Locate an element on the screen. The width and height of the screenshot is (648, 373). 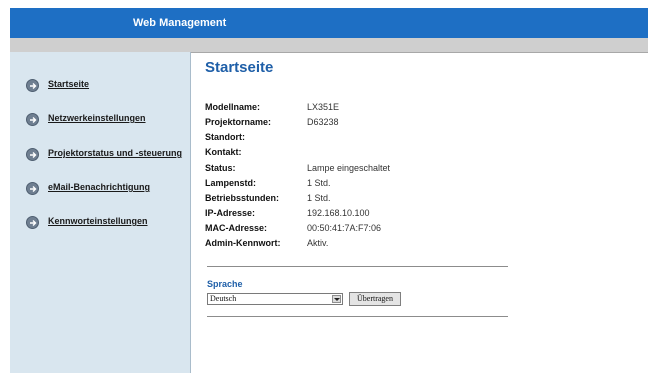
language-select: Deutsch is located at coordinates (275, 299).